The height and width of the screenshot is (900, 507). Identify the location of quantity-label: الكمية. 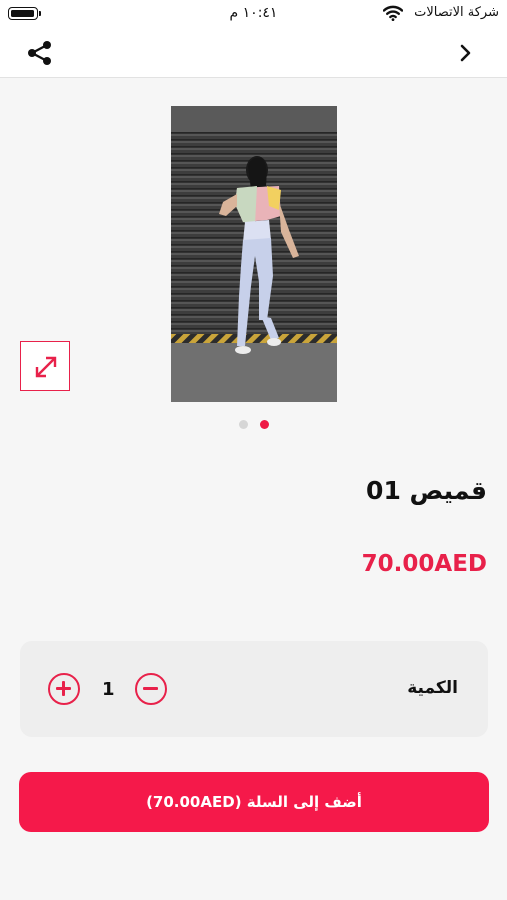
(432, 688).